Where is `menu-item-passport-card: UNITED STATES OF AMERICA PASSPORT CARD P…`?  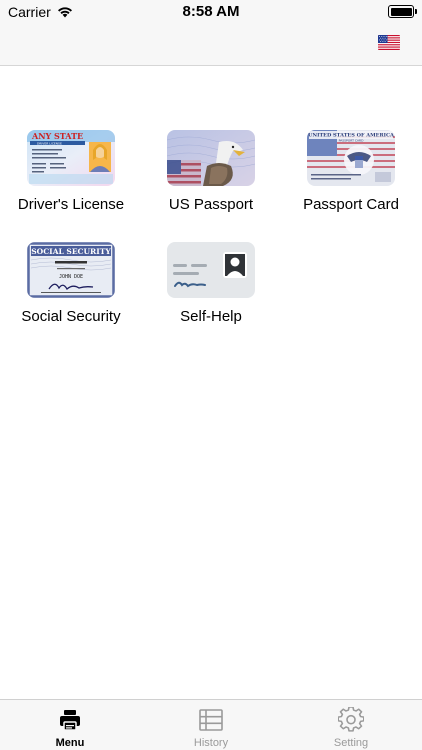 menu-item-passport-card: UNITED STATES OF AMERICA PASSPORT CARD P… is located at coordinates (351, 185).